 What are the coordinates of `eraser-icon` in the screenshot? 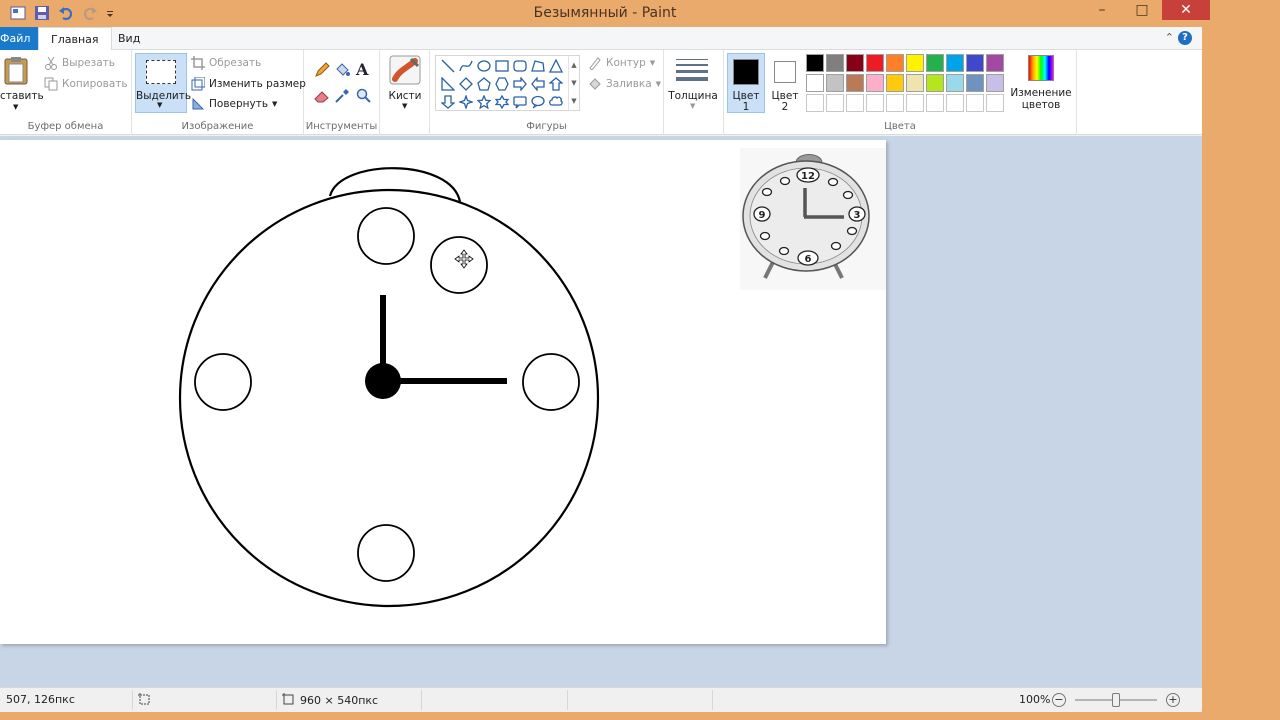 It's located at (322, 97).